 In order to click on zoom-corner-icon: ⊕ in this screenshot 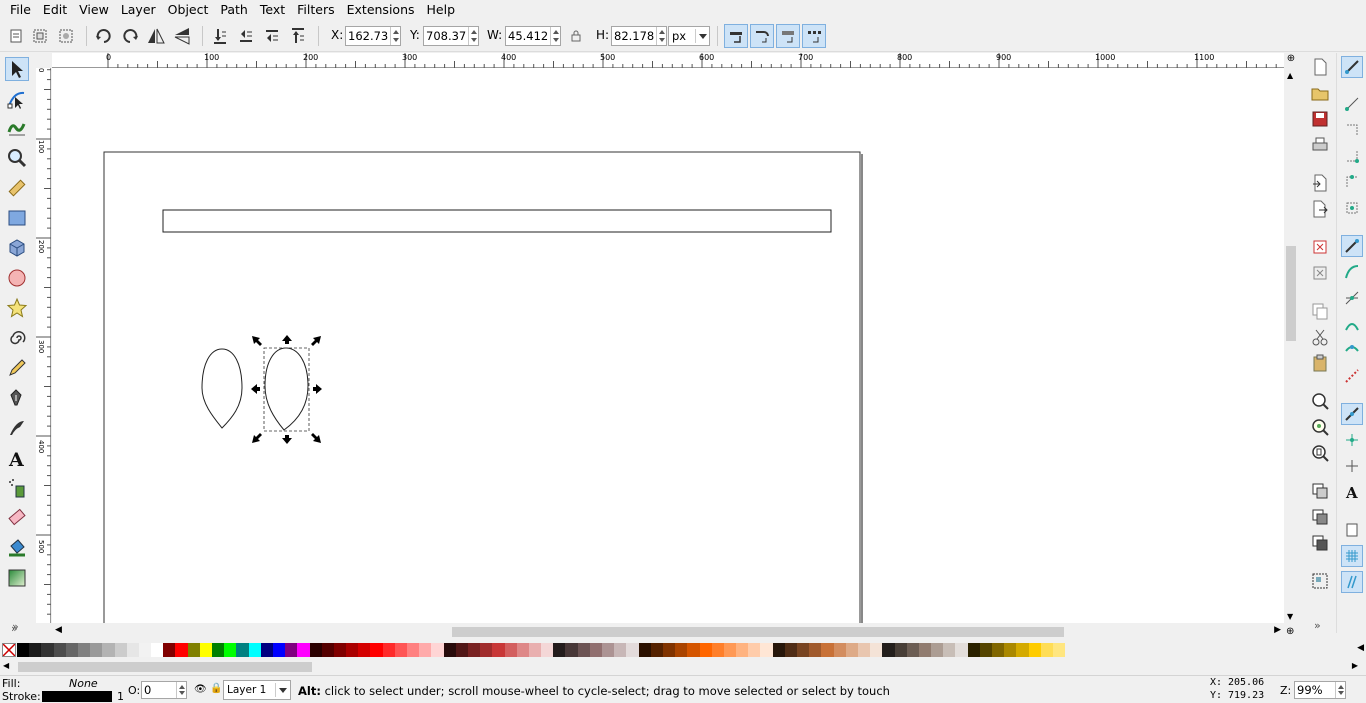, I will do `click(1291, 60)`.